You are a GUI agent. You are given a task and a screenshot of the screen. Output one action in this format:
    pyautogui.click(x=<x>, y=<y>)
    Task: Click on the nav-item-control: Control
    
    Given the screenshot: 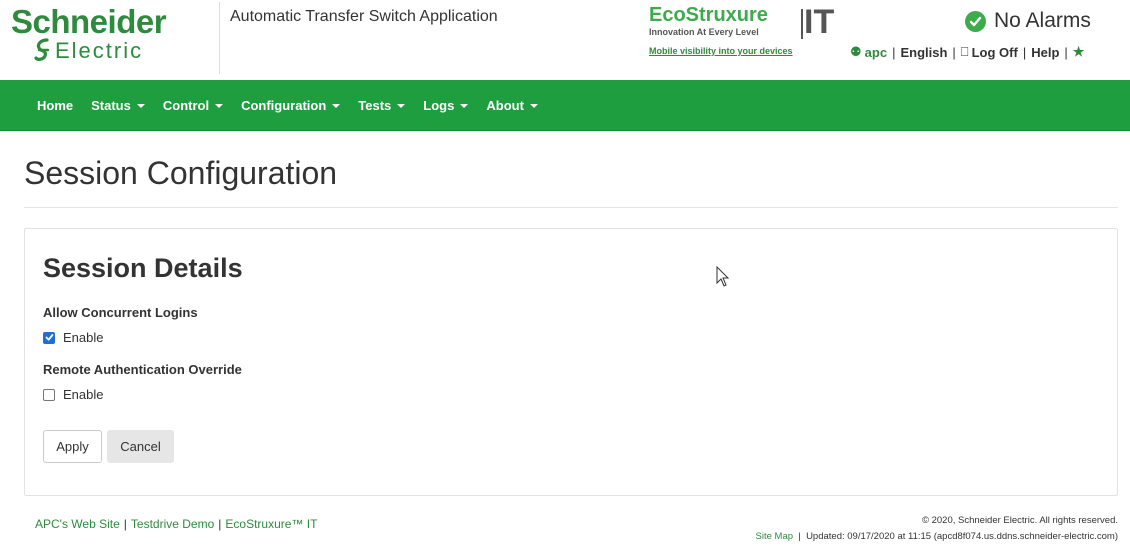 What is the action you would take?
    pyautogui.click(x=193, y=105)
    